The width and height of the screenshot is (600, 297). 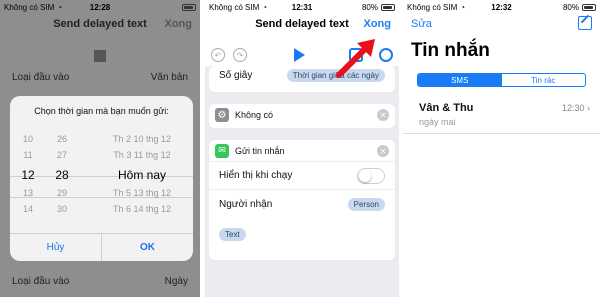 I want to click on status-bar: Không có SIM ◔ 12:28, so click(x=100, y=7).